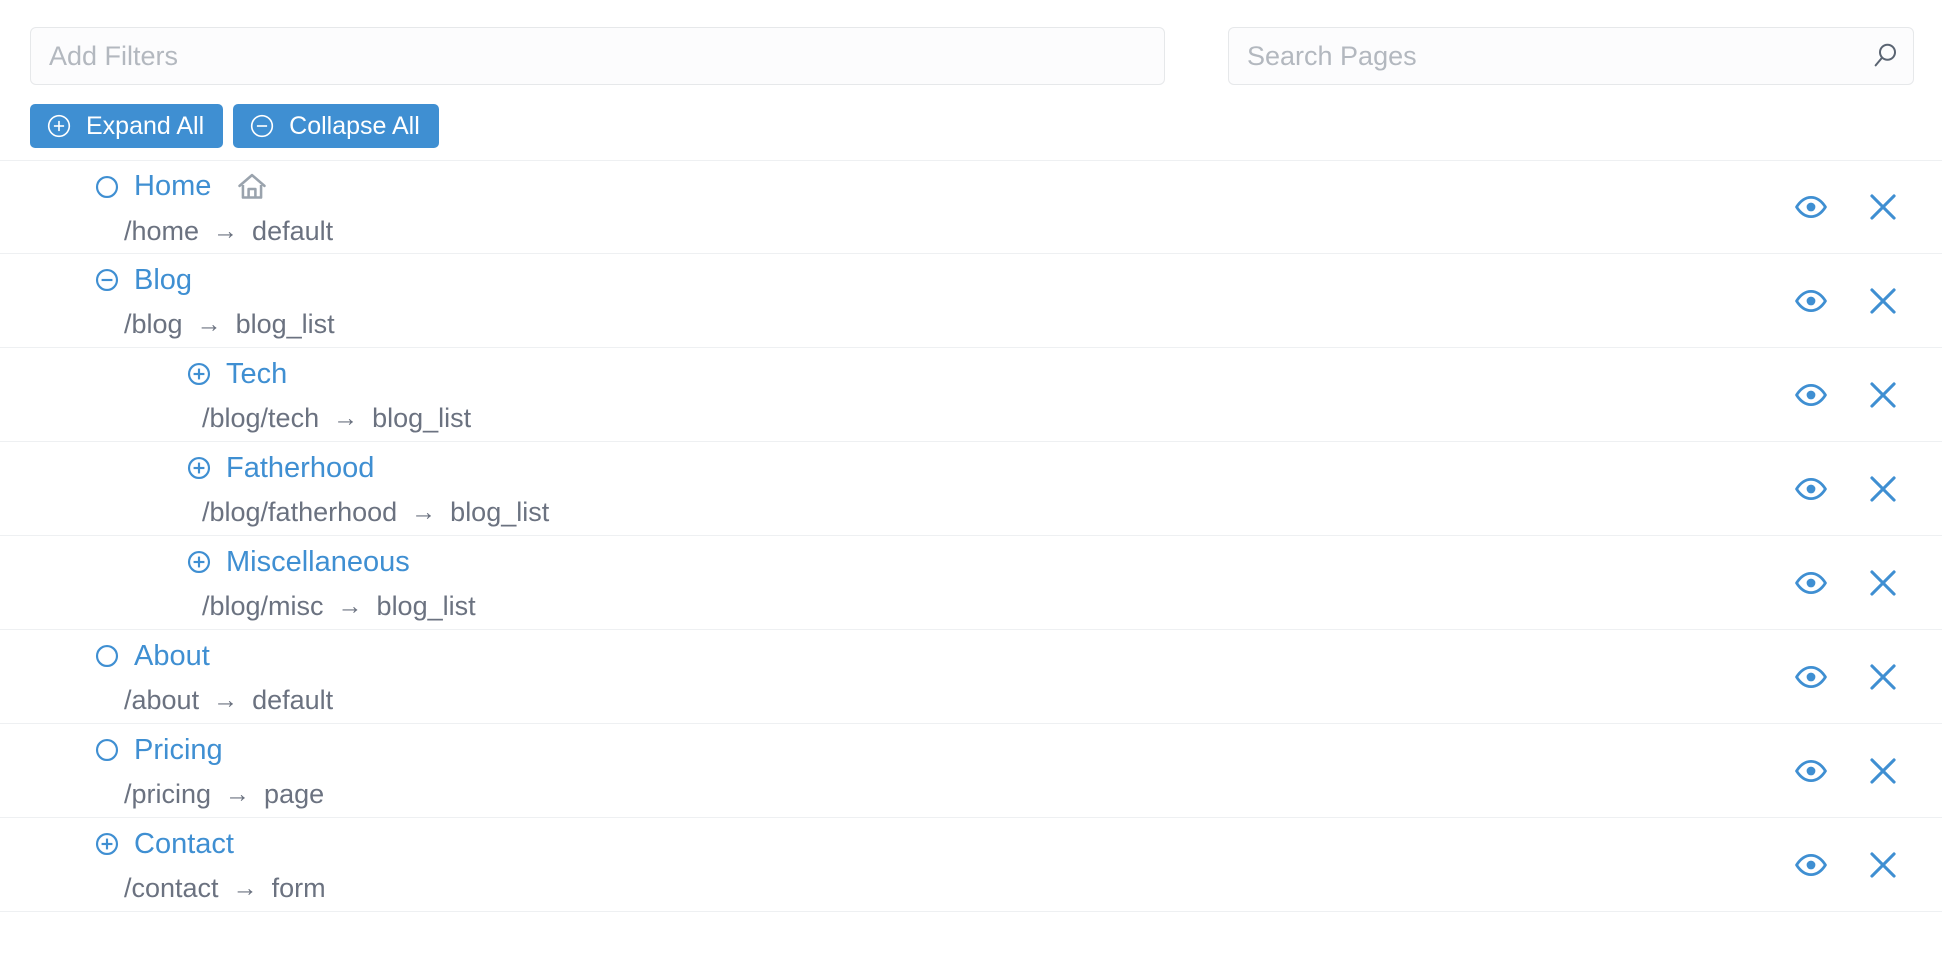 The height and width of the screenshot is (964, 1942). What do you see at coordinates (954, 606) in the screenshot?
I see `tree-row-meta: /blog/misc → blog_list` at bounding box center [954, 606].